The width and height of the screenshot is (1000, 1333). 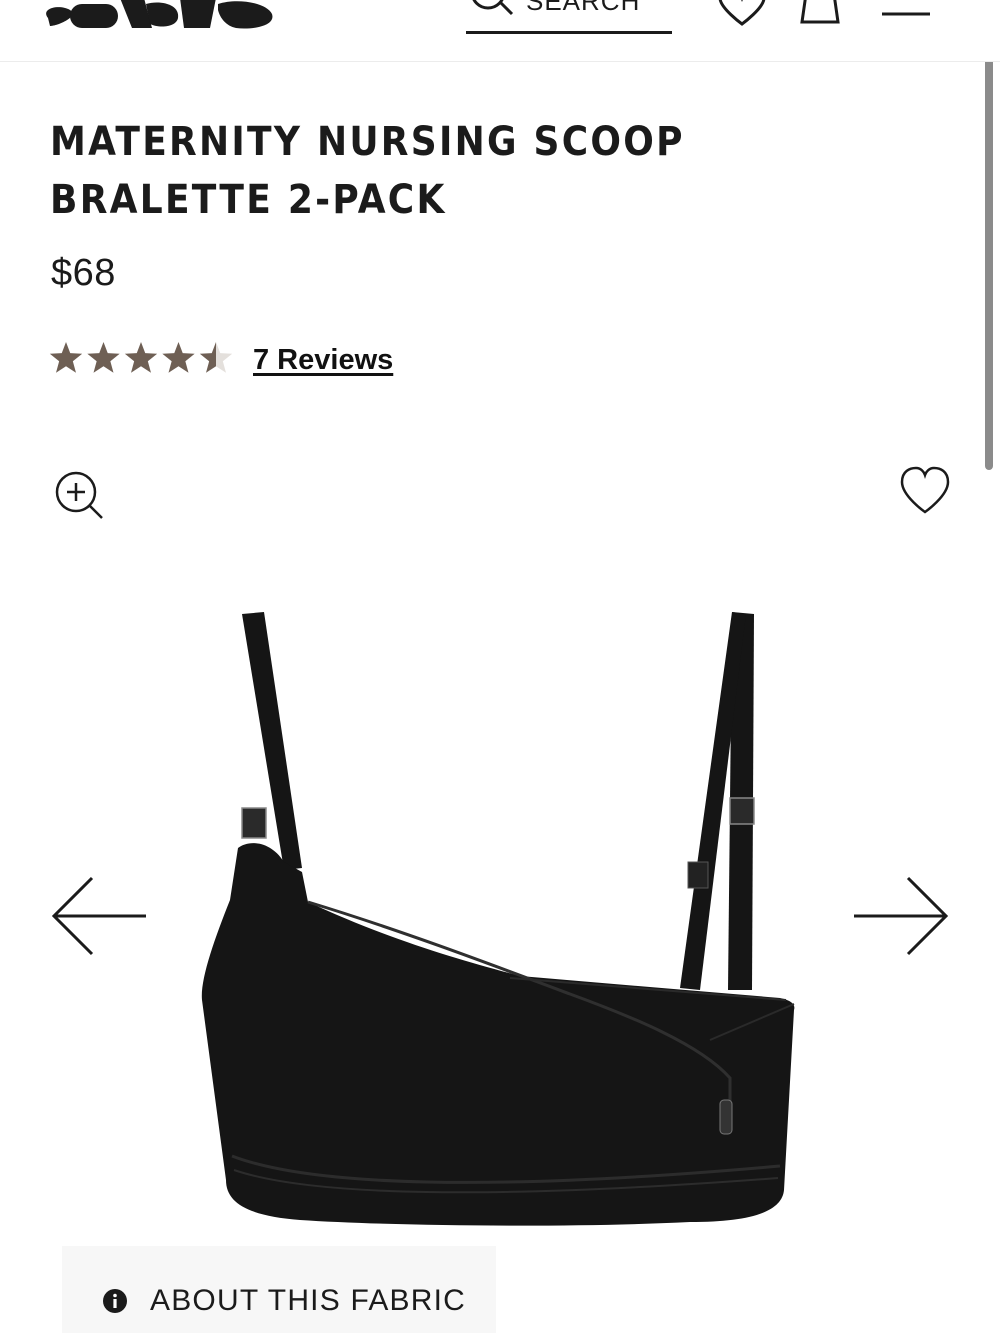 I want to click on product-rating: 7 Reviews, so click(x=248, y=359).